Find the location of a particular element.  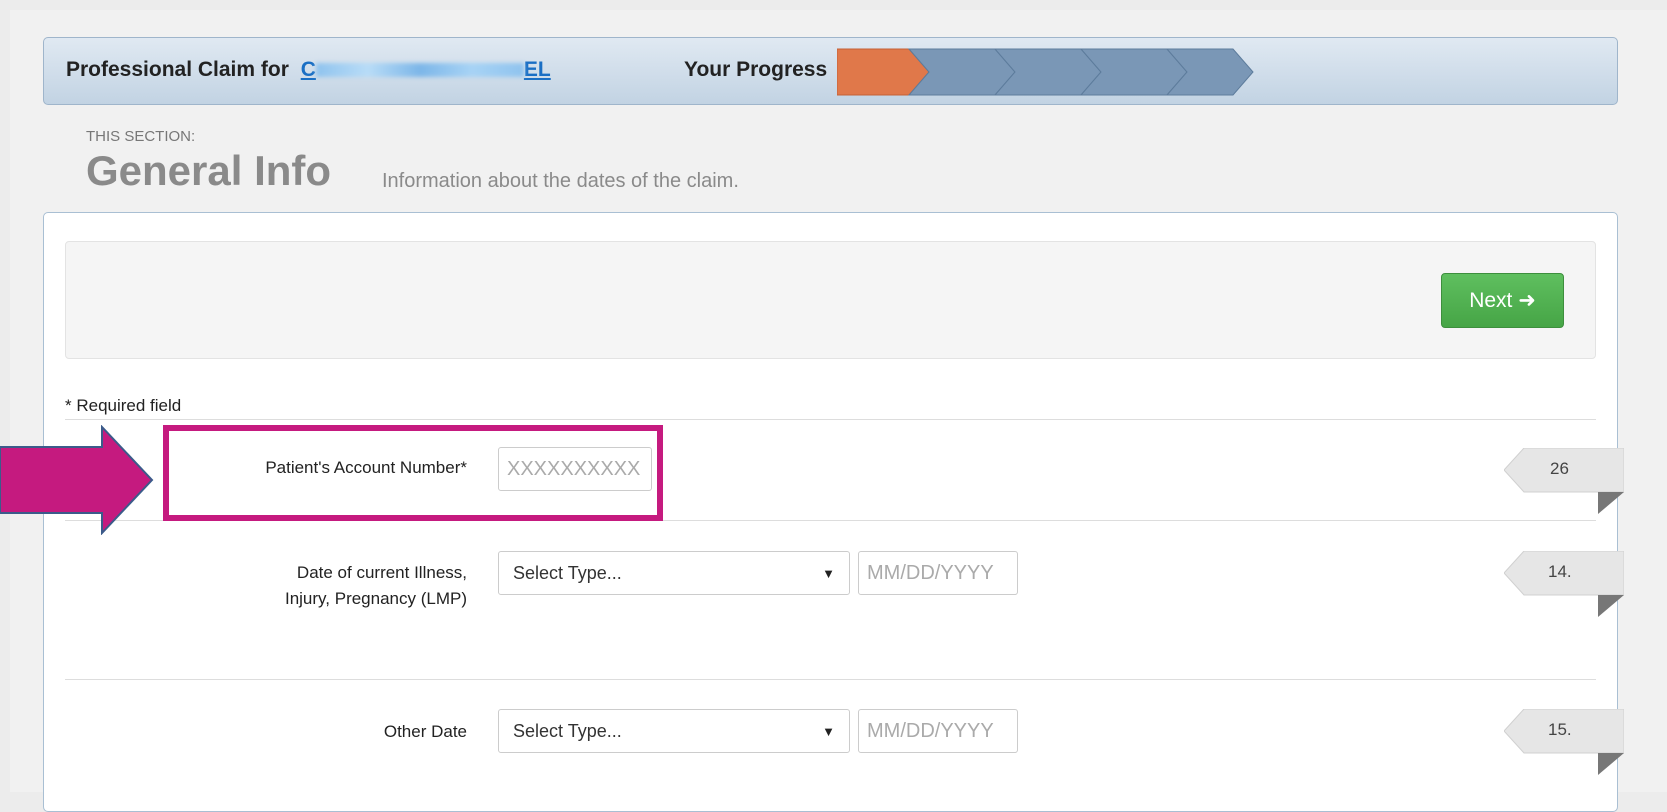

progress-label: Your Progress is located at coordinates (756, 69).